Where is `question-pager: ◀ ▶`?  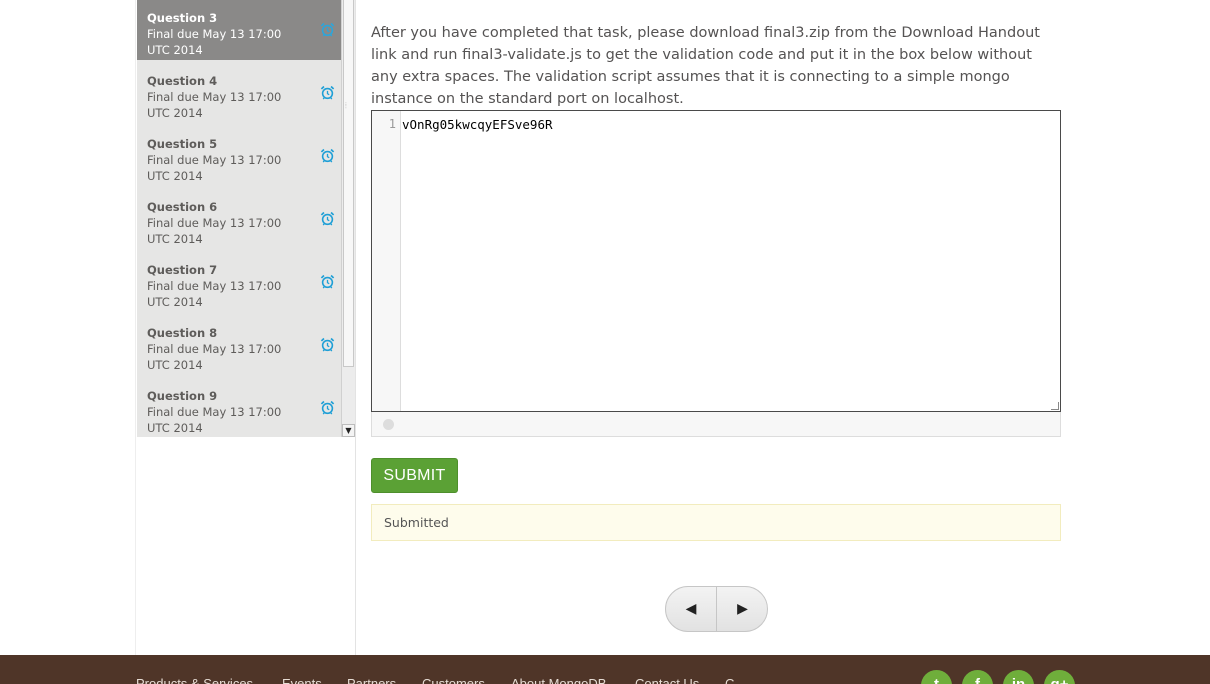
question-pager: ◀ ▶ is located at coordinates (716, 609).